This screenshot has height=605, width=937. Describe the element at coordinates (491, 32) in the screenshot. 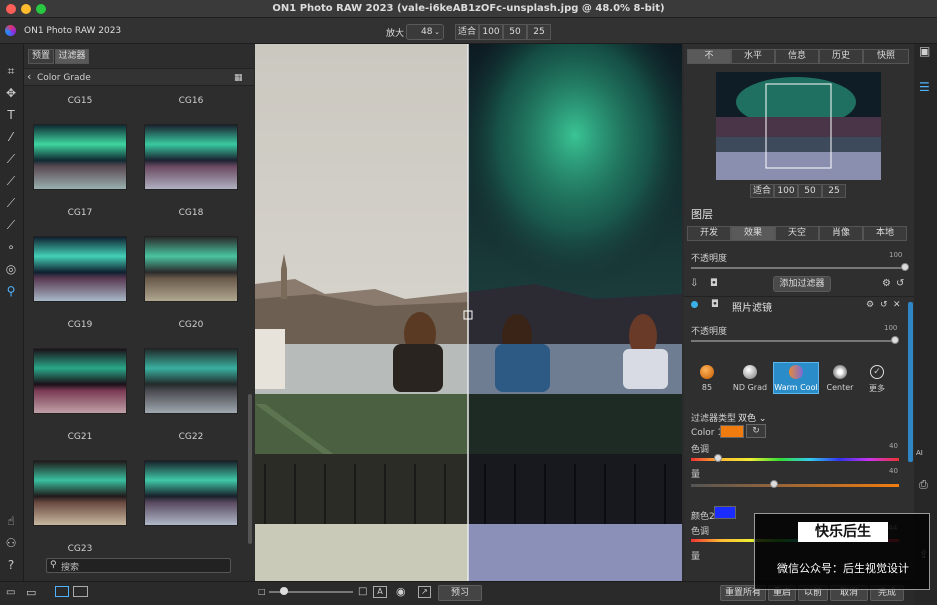

I see `zoom-100-button: 100` at that location.